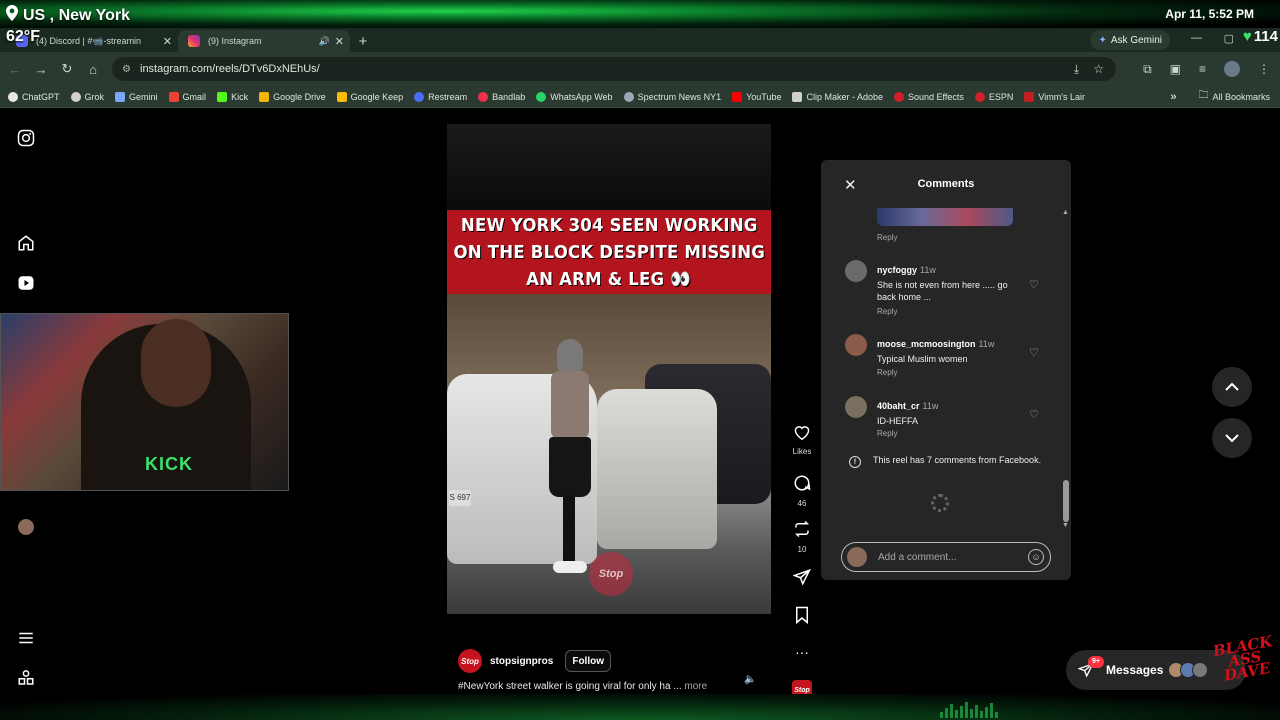 This screenshot has height=720, width=1280. I want to click on comment-button: 46, so click(802, 491).